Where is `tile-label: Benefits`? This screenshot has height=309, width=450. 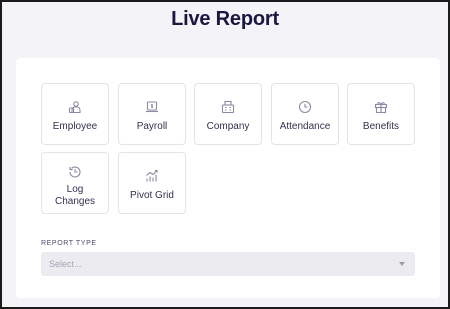
tile-label: Benefits is located at coordinates (381, 126).